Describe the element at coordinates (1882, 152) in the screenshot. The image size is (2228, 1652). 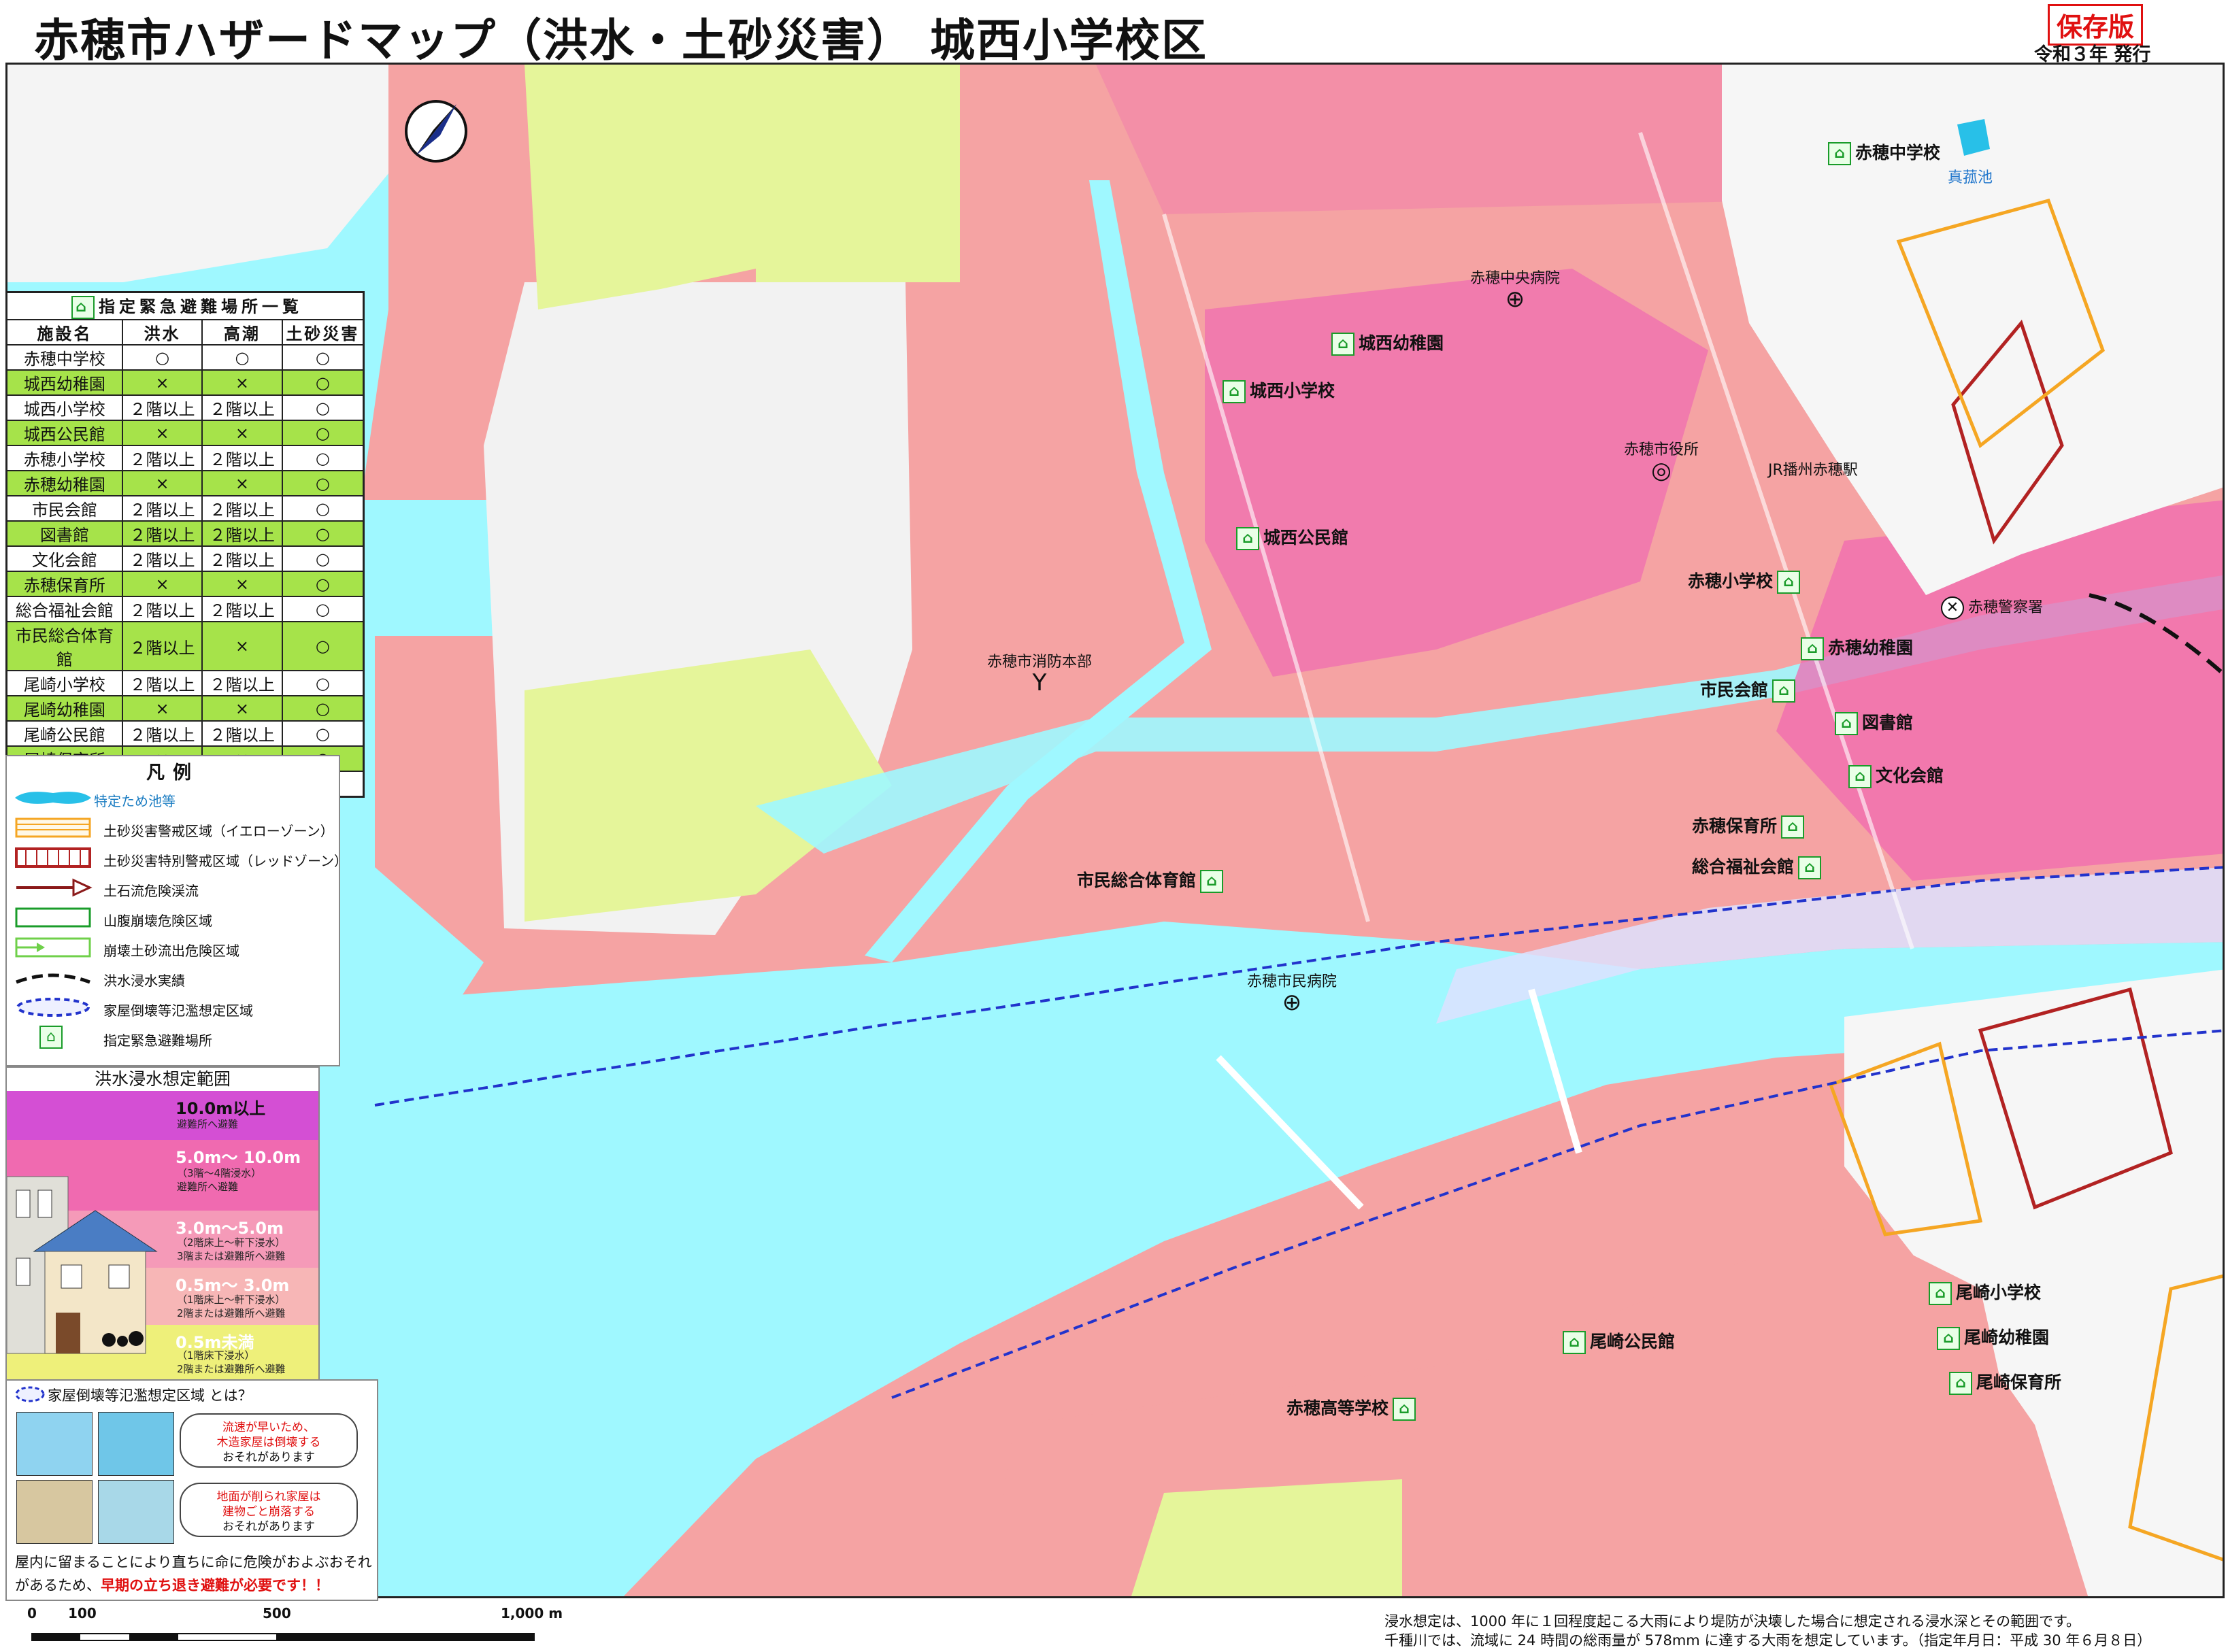
I see `label-akaho-junior-high: ⌂ 赤穂中学校` at that location.